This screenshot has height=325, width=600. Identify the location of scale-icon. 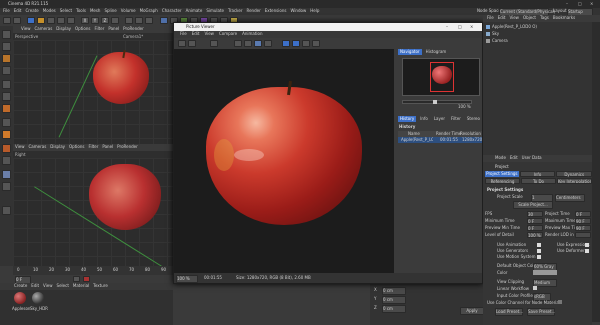
(51, 20).